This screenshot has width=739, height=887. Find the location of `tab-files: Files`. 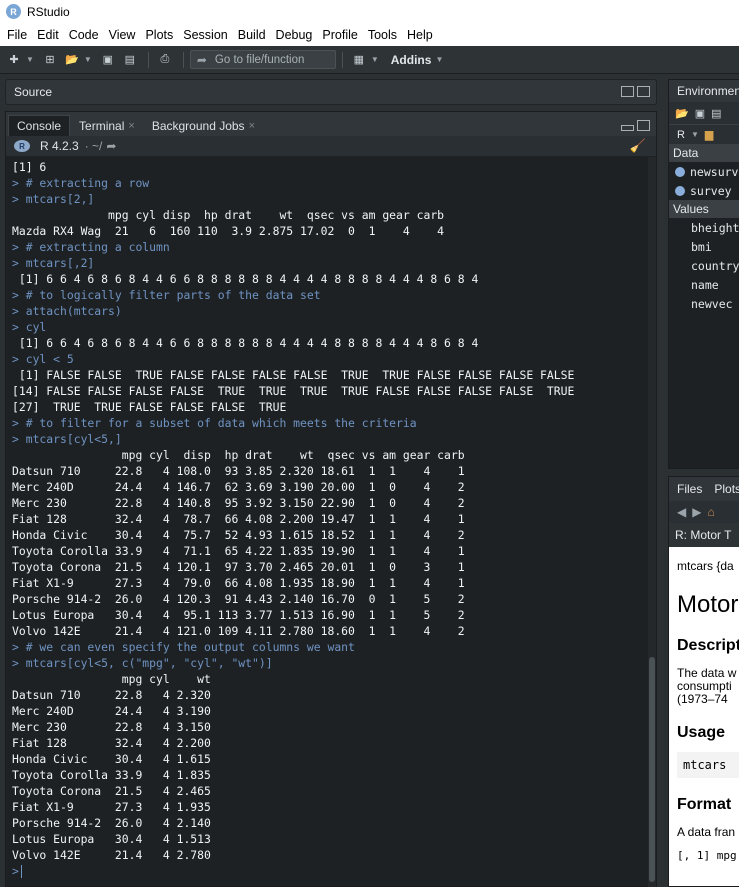

tab-files: Files is located at coordinates (689, 489).